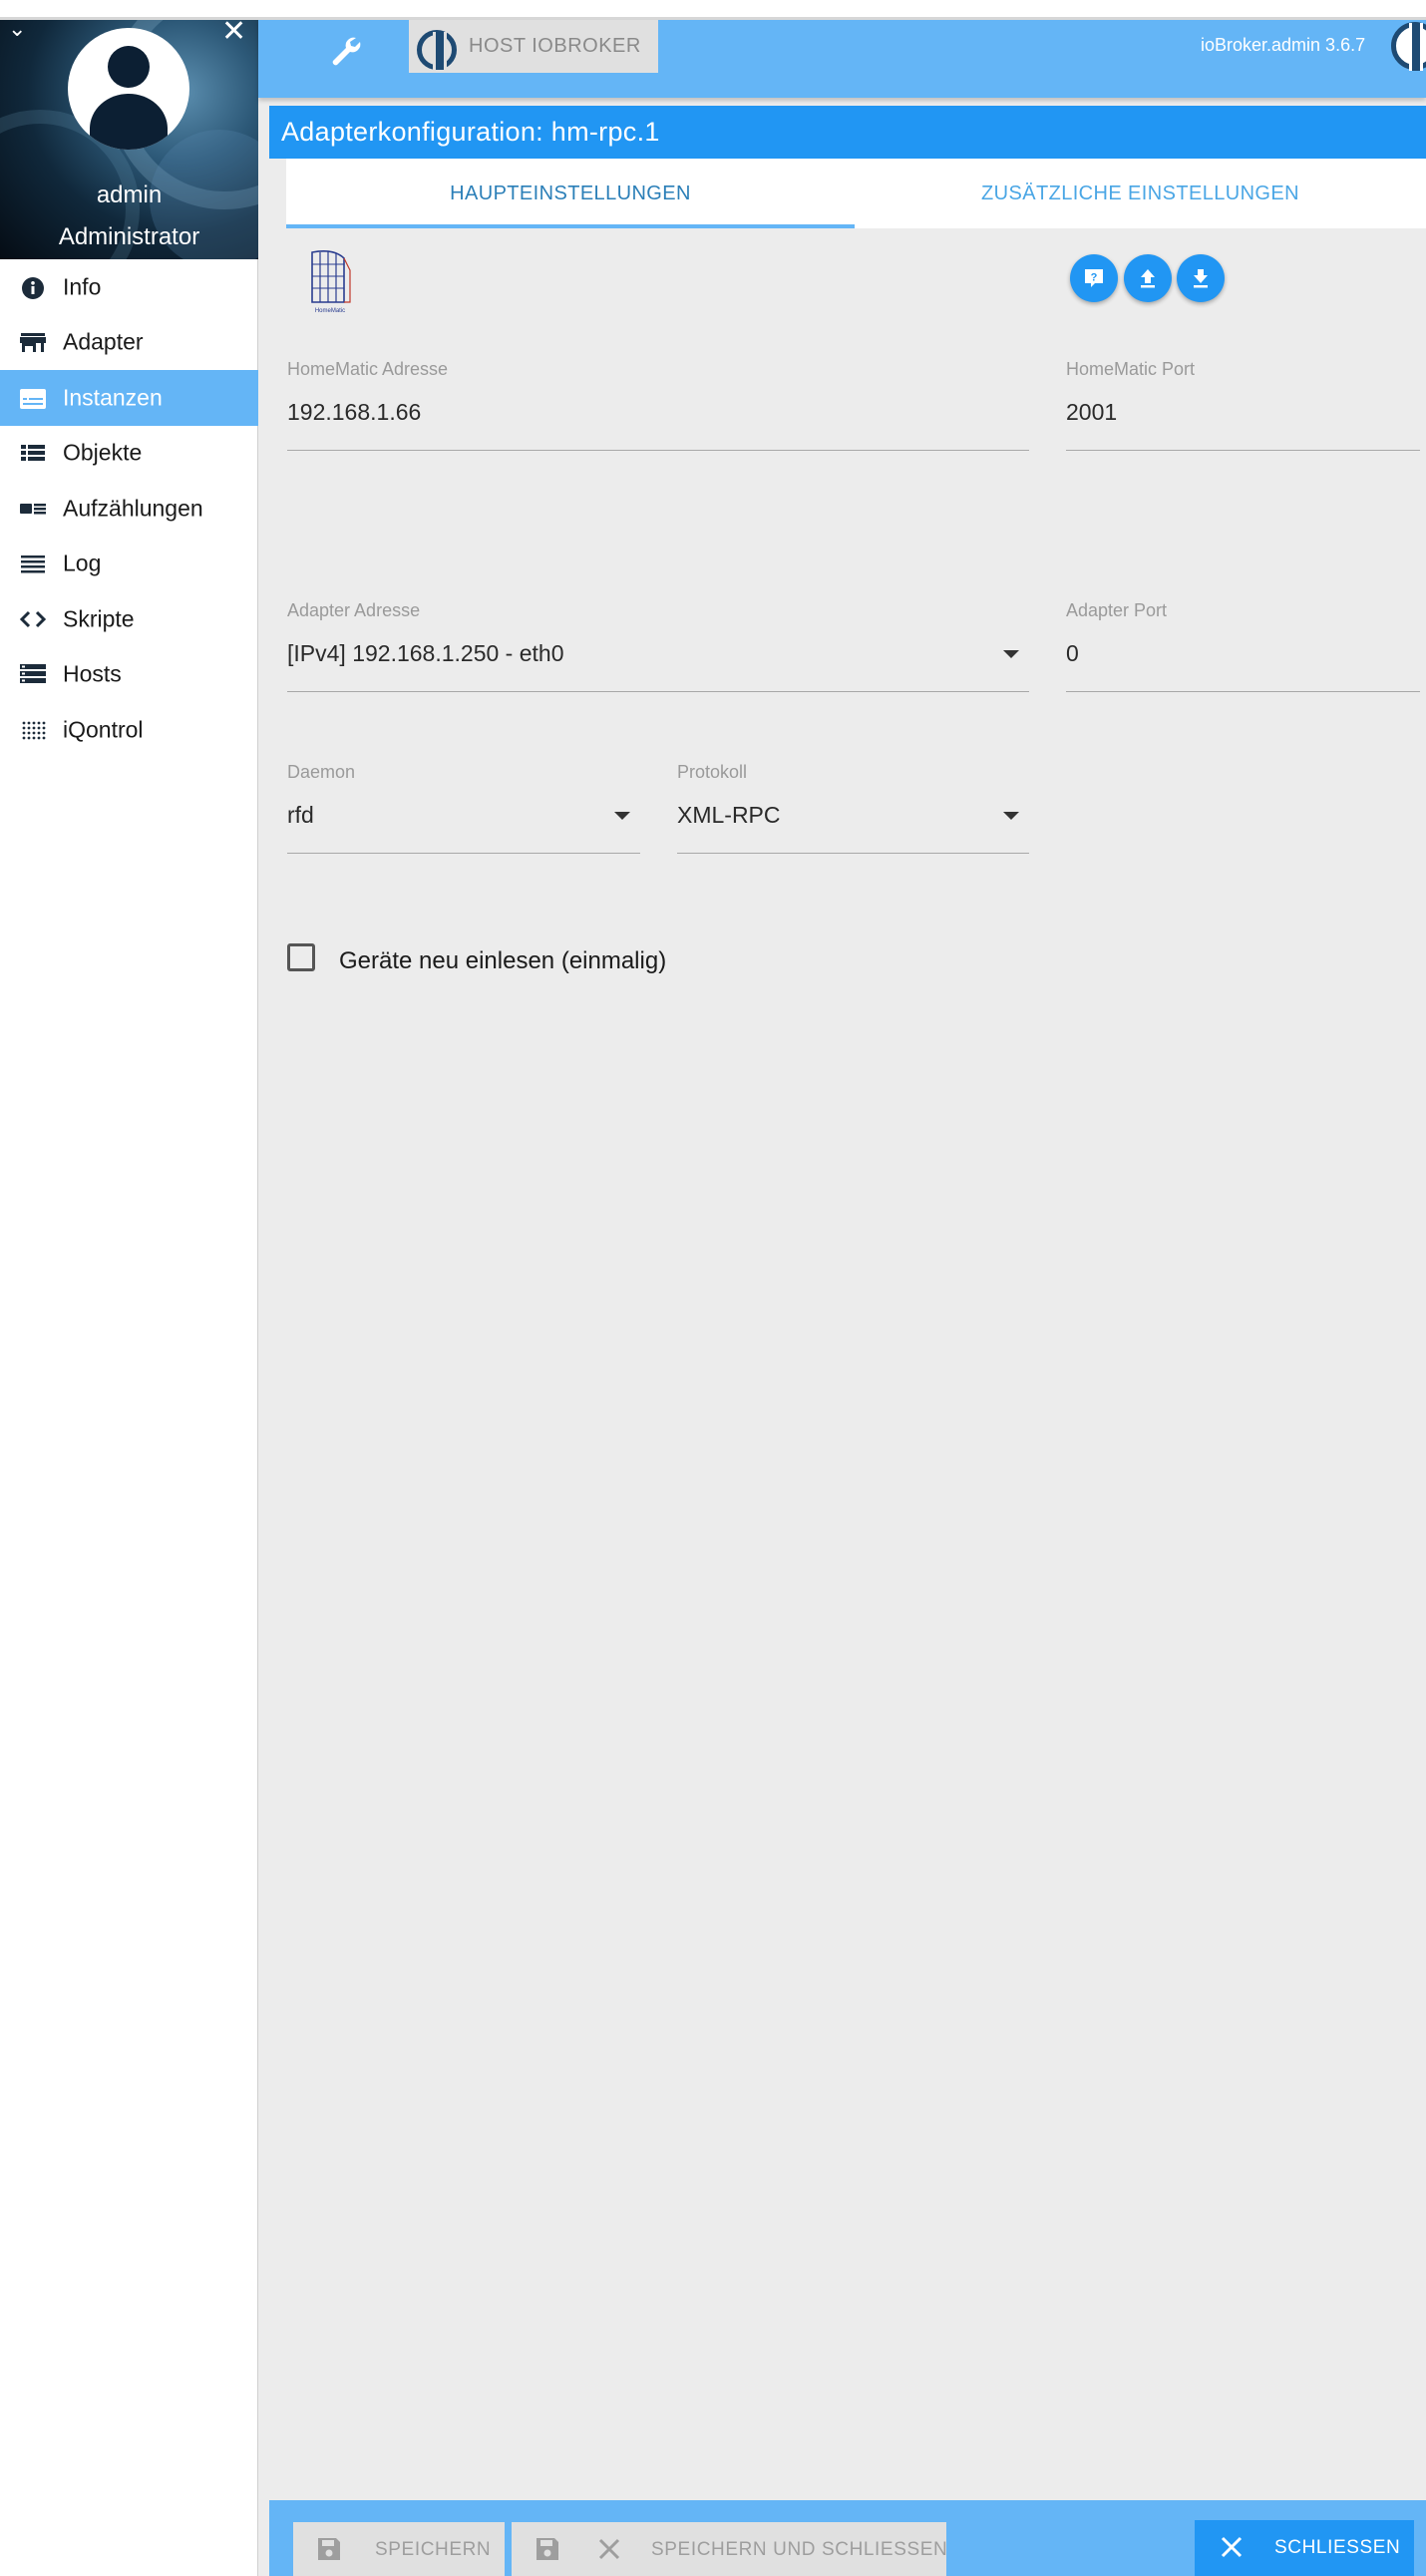  Describe the element at coordinates (33, 342) in the screenshot. I see `store-icon` at that location.